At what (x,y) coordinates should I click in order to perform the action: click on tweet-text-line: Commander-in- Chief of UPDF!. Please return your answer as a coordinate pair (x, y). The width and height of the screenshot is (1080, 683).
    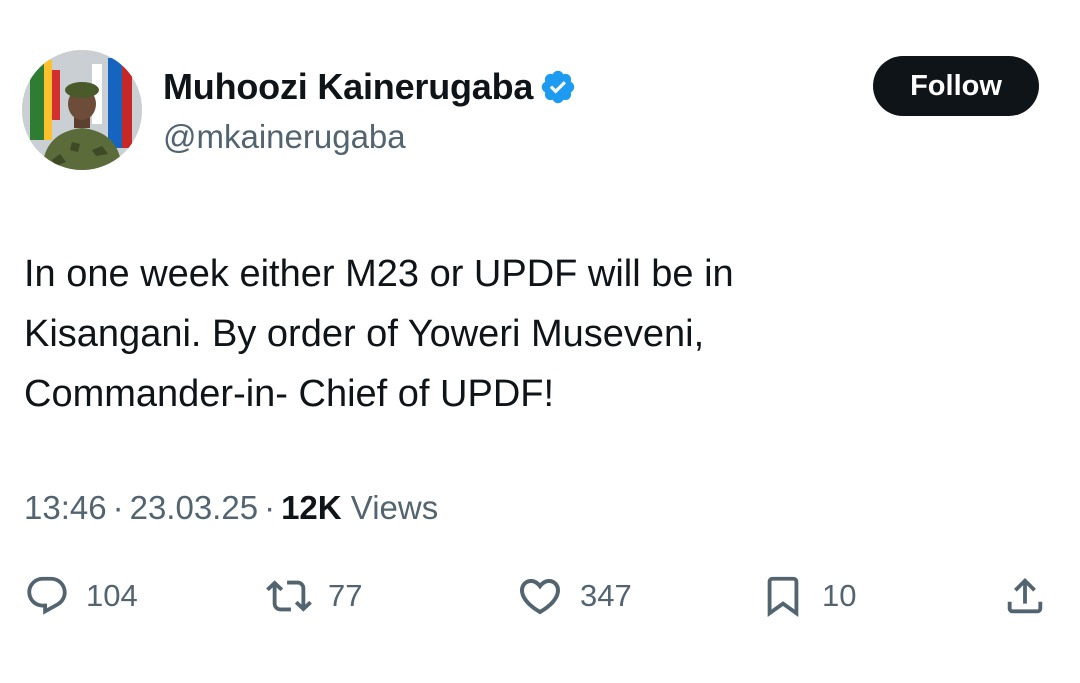
    Looking at the image, I should click on (289, 394).